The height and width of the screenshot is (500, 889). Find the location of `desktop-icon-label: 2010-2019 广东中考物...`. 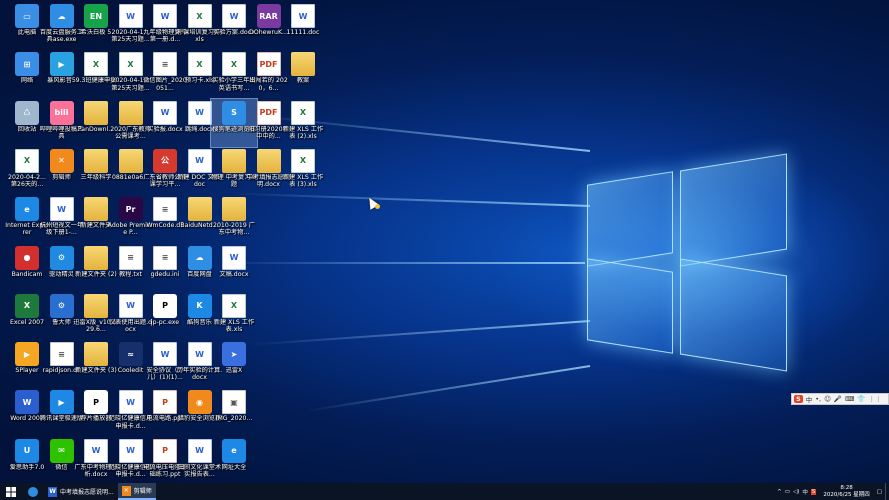

desktop-icon-label: 2010-2019 广东中考物... is located at coordinates (234, 229).